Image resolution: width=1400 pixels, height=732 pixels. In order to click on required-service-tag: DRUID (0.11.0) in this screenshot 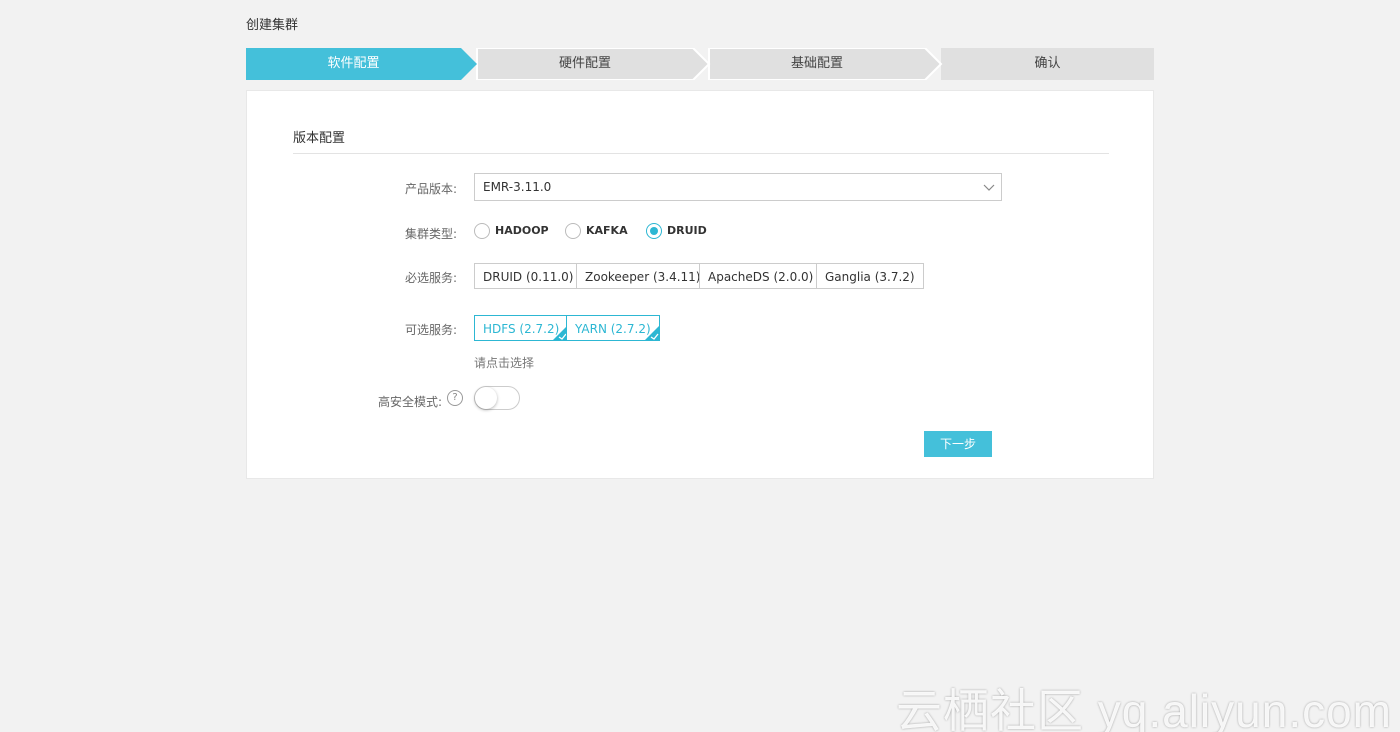, I will do `click(528, 276)`.